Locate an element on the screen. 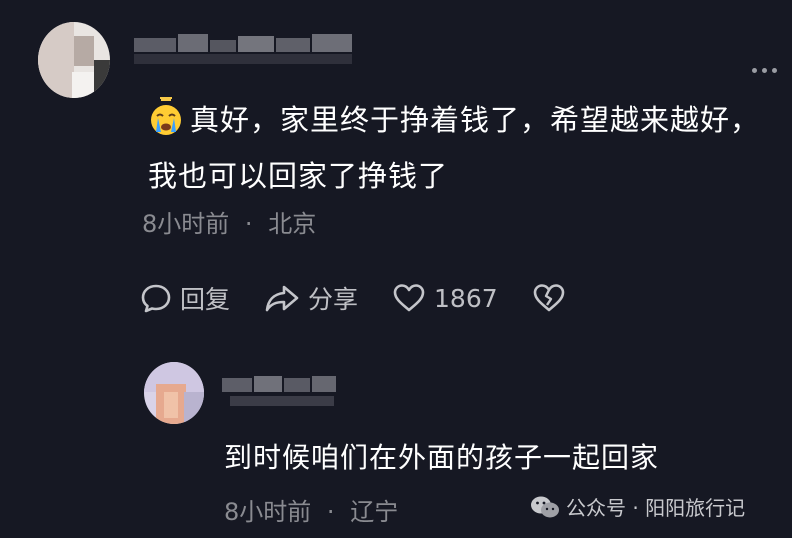  crying-face-icon is located at coordinates (166, 115).